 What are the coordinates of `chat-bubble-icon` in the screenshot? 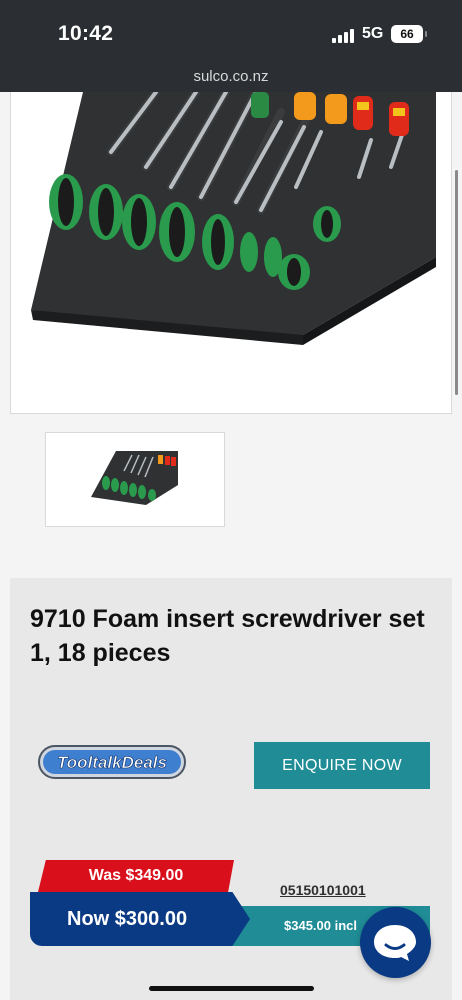 It's located at (395, 943).